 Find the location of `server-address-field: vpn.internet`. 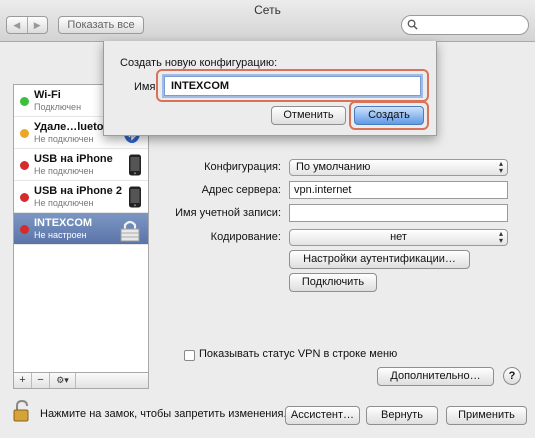

server-address-field: vpn.internet is located at coordinates (398, 190).